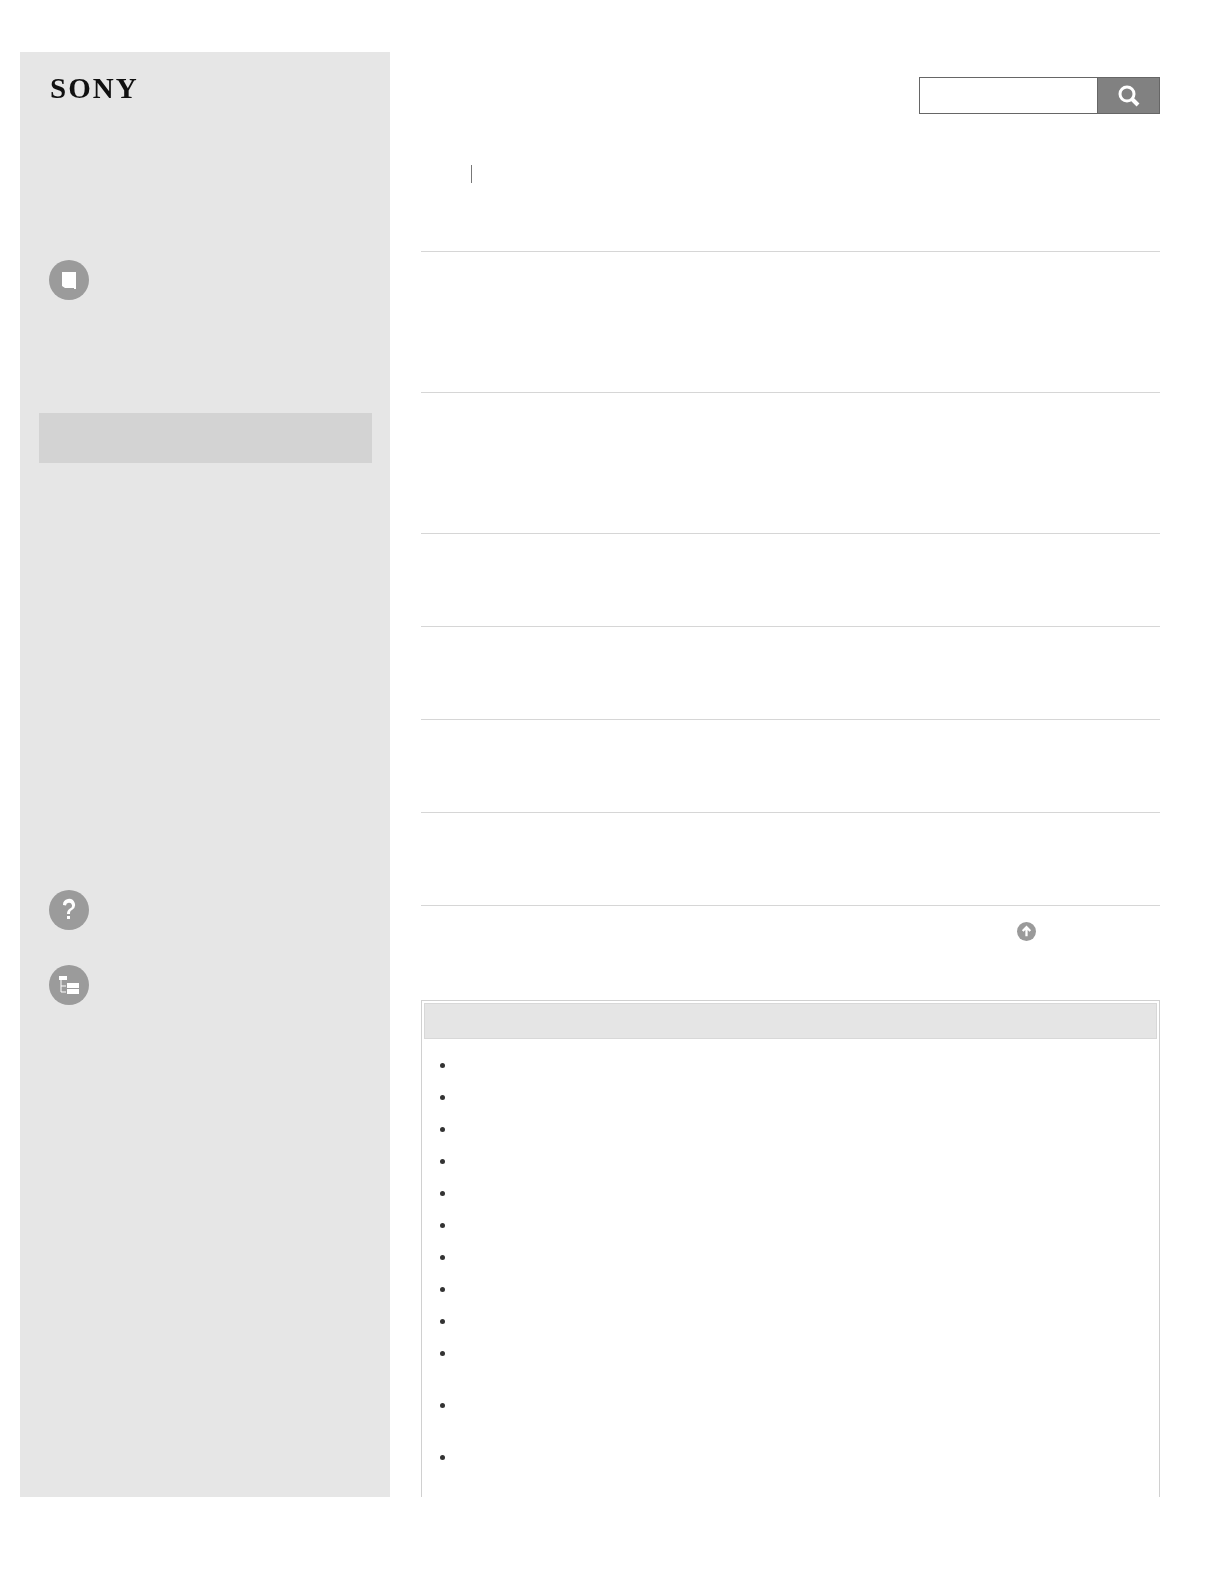 The height and width of the screenshot is (1584, 1224). I want to click on search-button, so click(1128, 95).